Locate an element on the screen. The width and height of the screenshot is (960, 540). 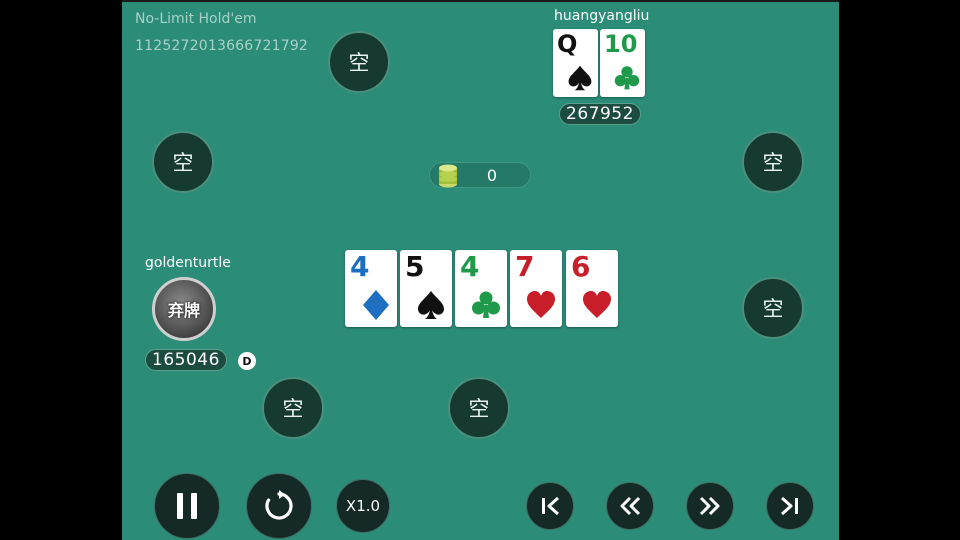
card-rank: 5 is located at coordinates (415, 266).